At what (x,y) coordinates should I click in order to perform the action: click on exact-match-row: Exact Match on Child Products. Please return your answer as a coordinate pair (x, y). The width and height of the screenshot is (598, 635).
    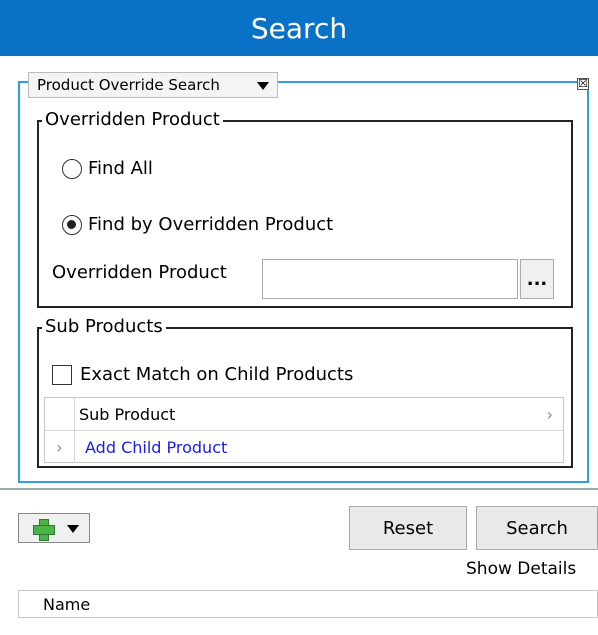
    Looking at the image, I should click on (202, 374).